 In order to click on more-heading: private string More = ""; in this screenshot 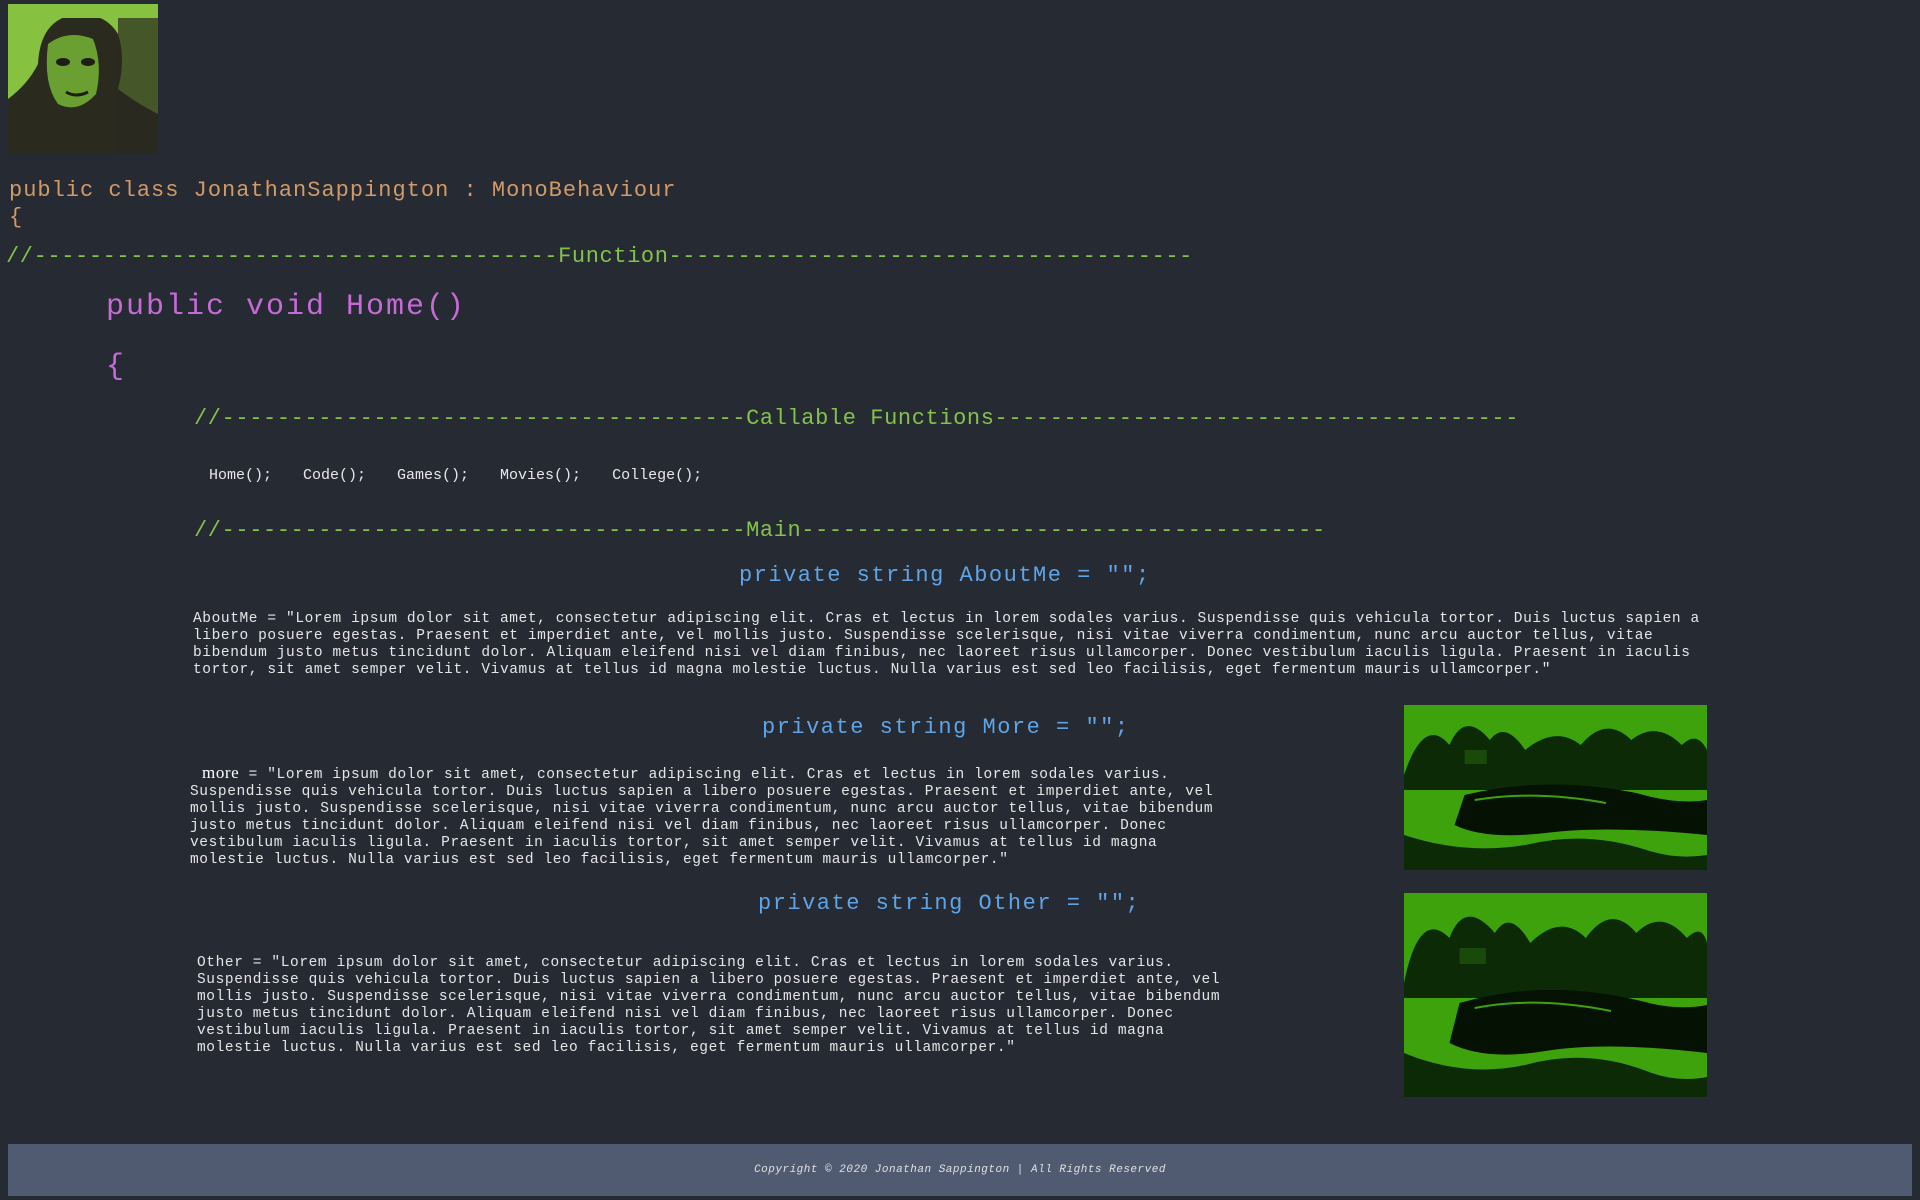, I will do `click(946, 727)`.